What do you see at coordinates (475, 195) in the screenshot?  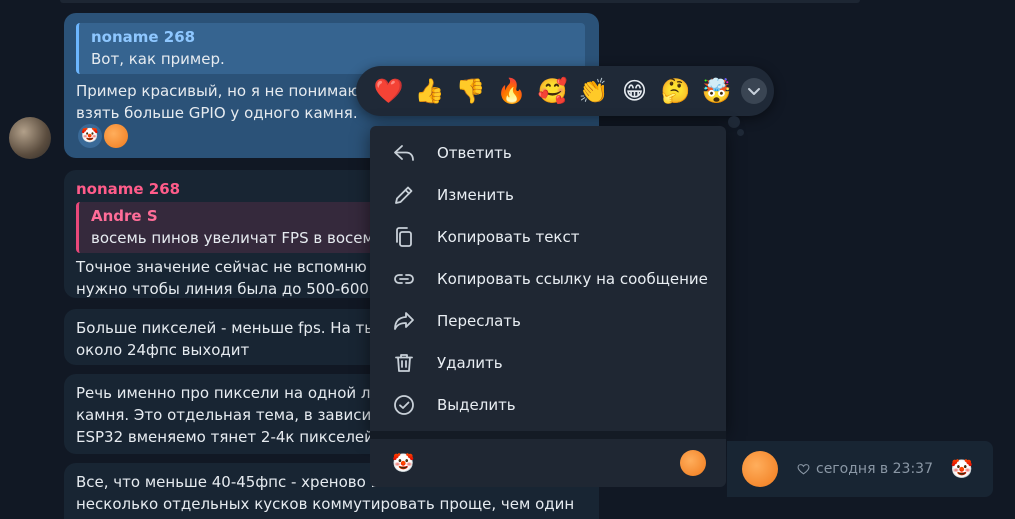 I see `menu-item-label: Изменить` at bounding box center [475, 195].